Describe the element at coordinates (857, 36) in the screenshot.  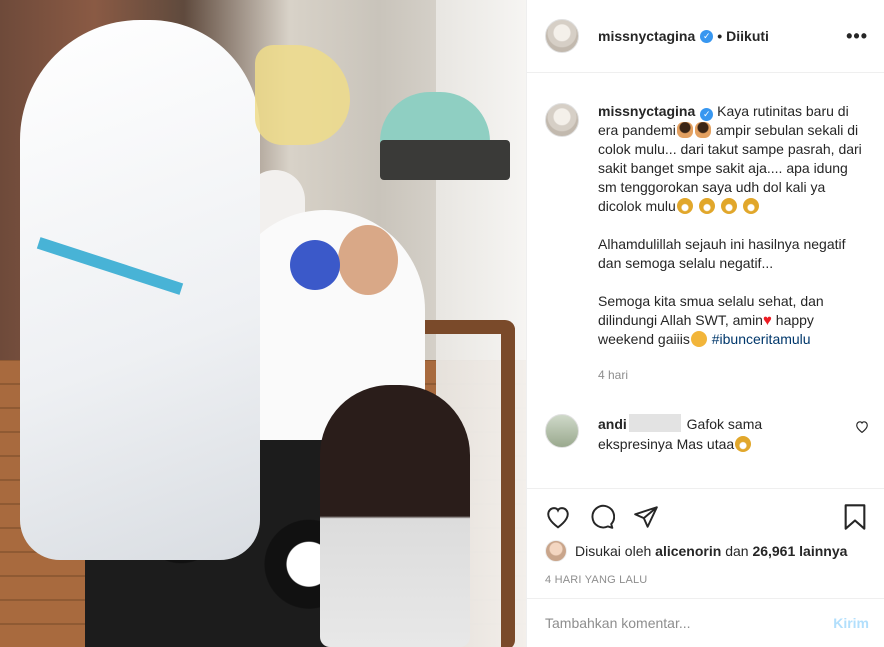
I see `more-dots-icon: •••` at that location.